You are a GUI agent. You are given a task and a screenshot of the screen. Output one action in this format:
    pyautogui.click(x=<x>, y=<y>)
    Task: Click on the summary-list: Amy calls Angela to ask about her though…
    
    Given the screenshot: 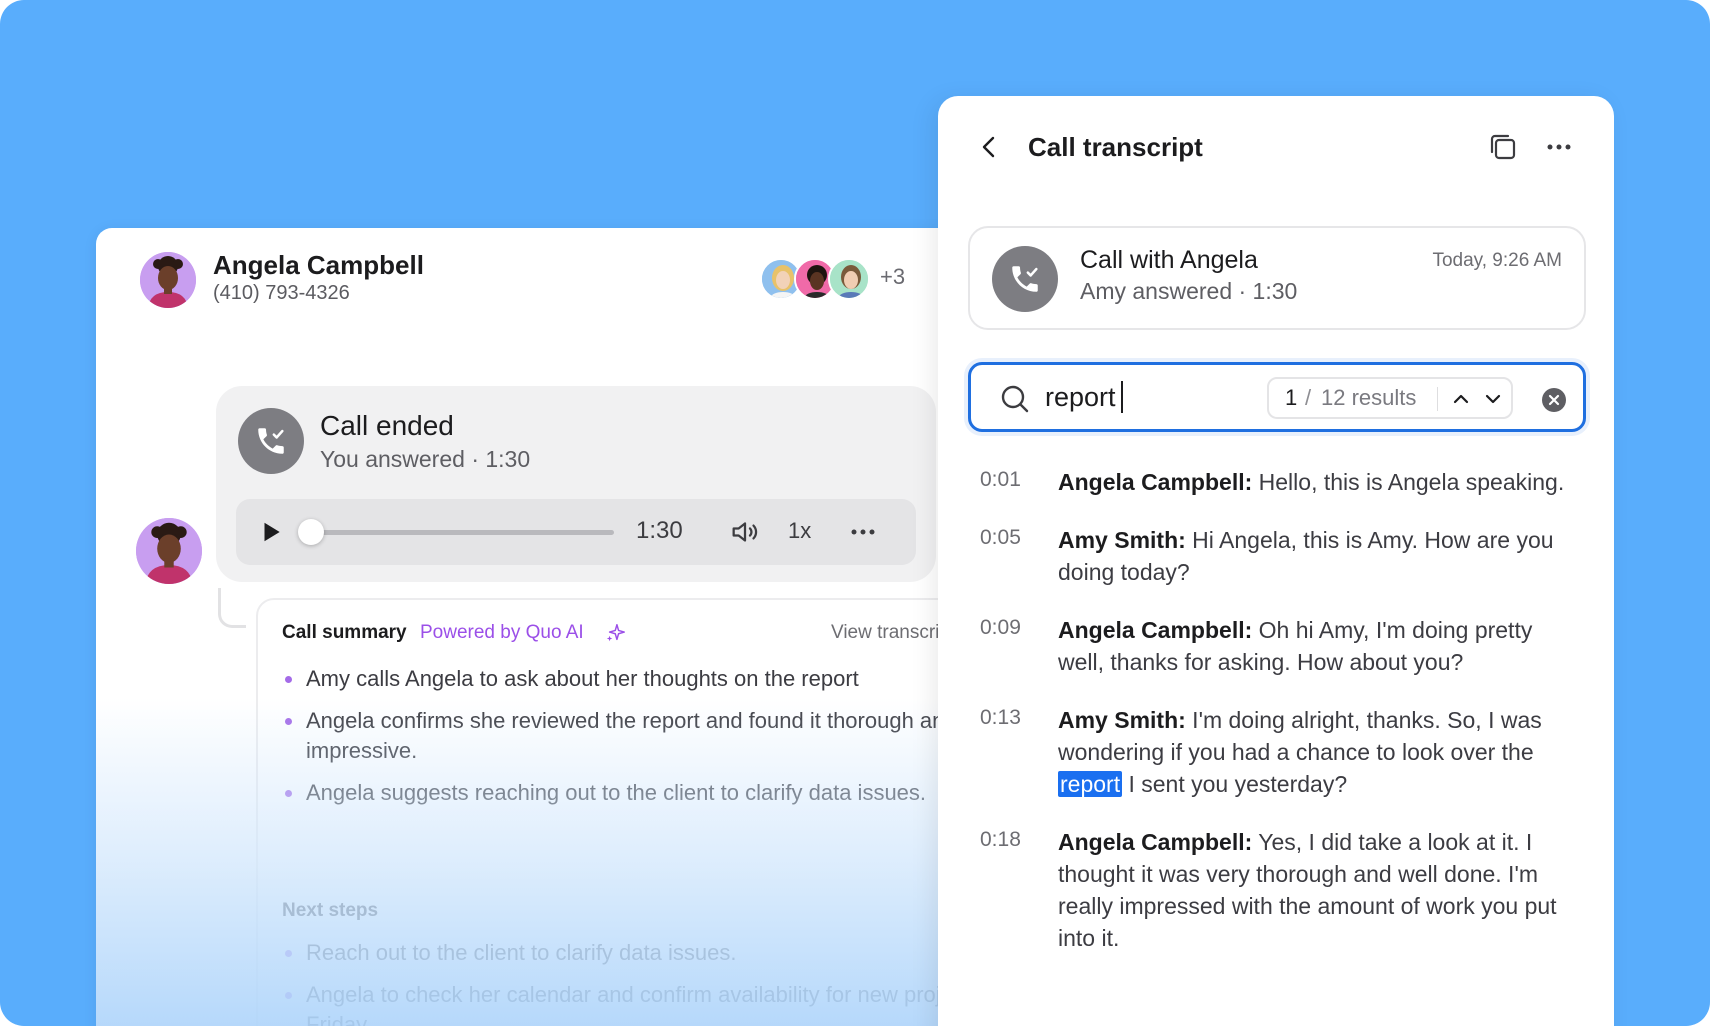 What is the action you would take?
    pyautogui.click(x=639, y=742)
    